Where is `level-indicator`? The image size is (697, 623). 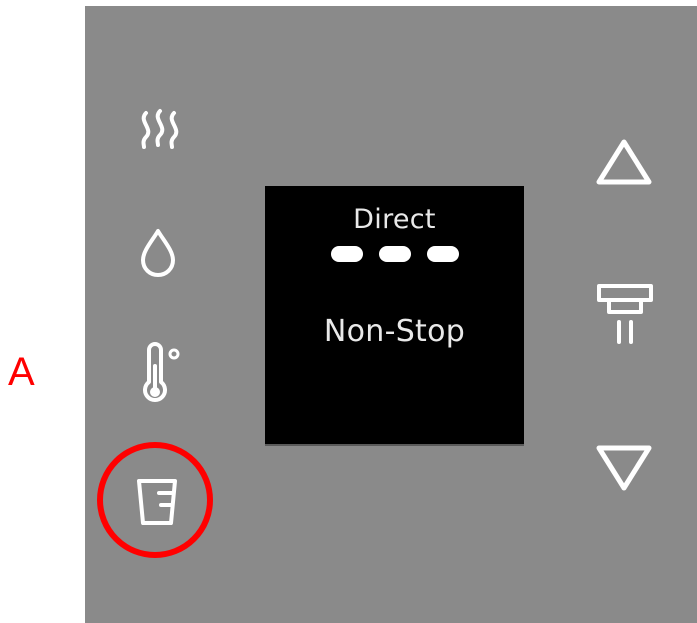 level-indicator is located at coordinates (394, 254).